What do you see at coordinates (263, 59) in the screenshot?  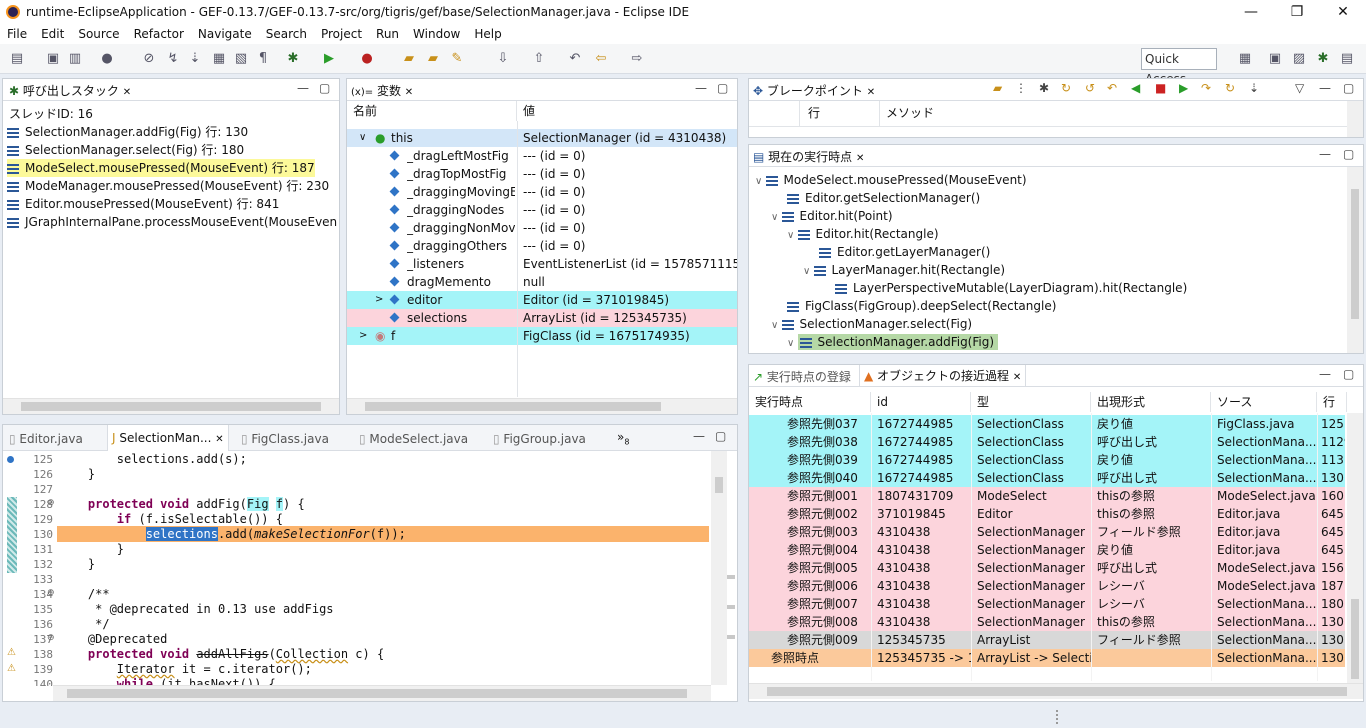 I see `paragraph-icon: ¶` at bounding box center [263, 59].